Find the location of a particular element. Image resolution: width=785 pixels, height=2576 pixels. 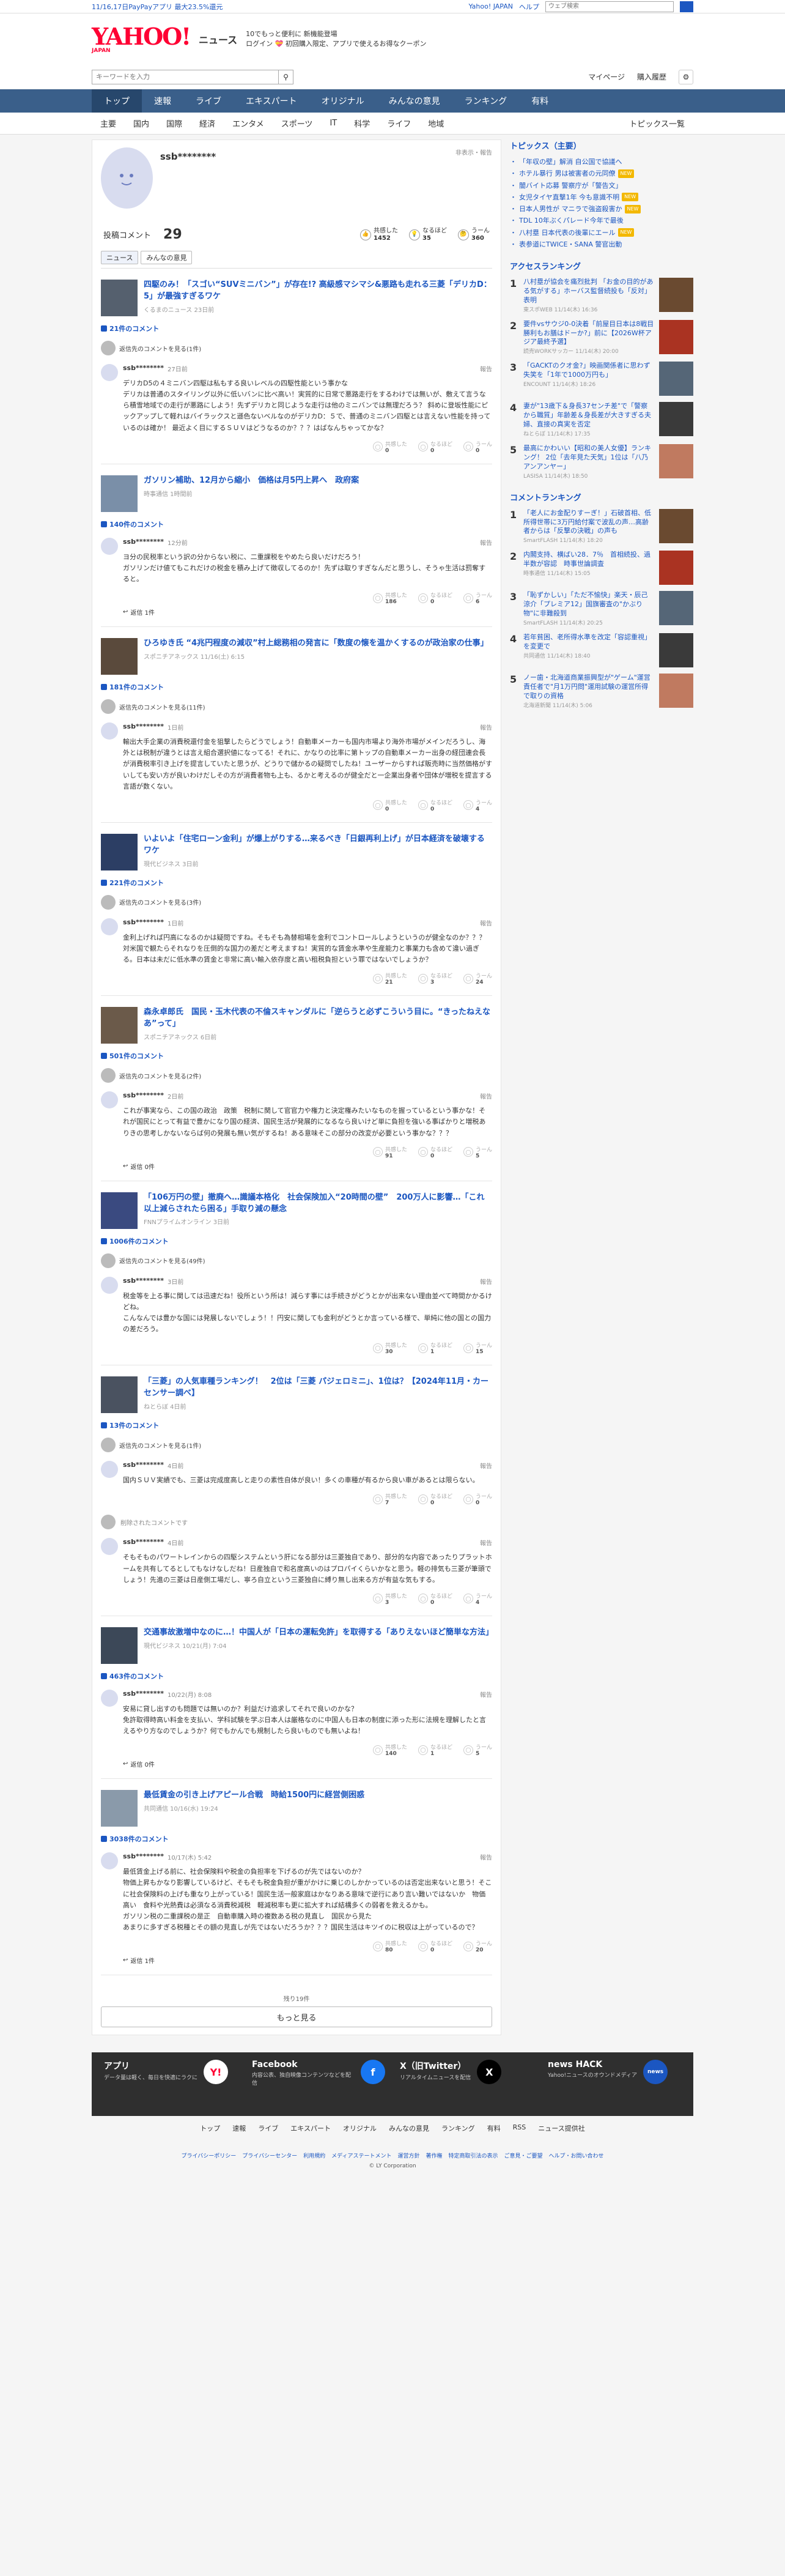

topics-list-link: トピックス一覧 is located at coordinates (657, 123).